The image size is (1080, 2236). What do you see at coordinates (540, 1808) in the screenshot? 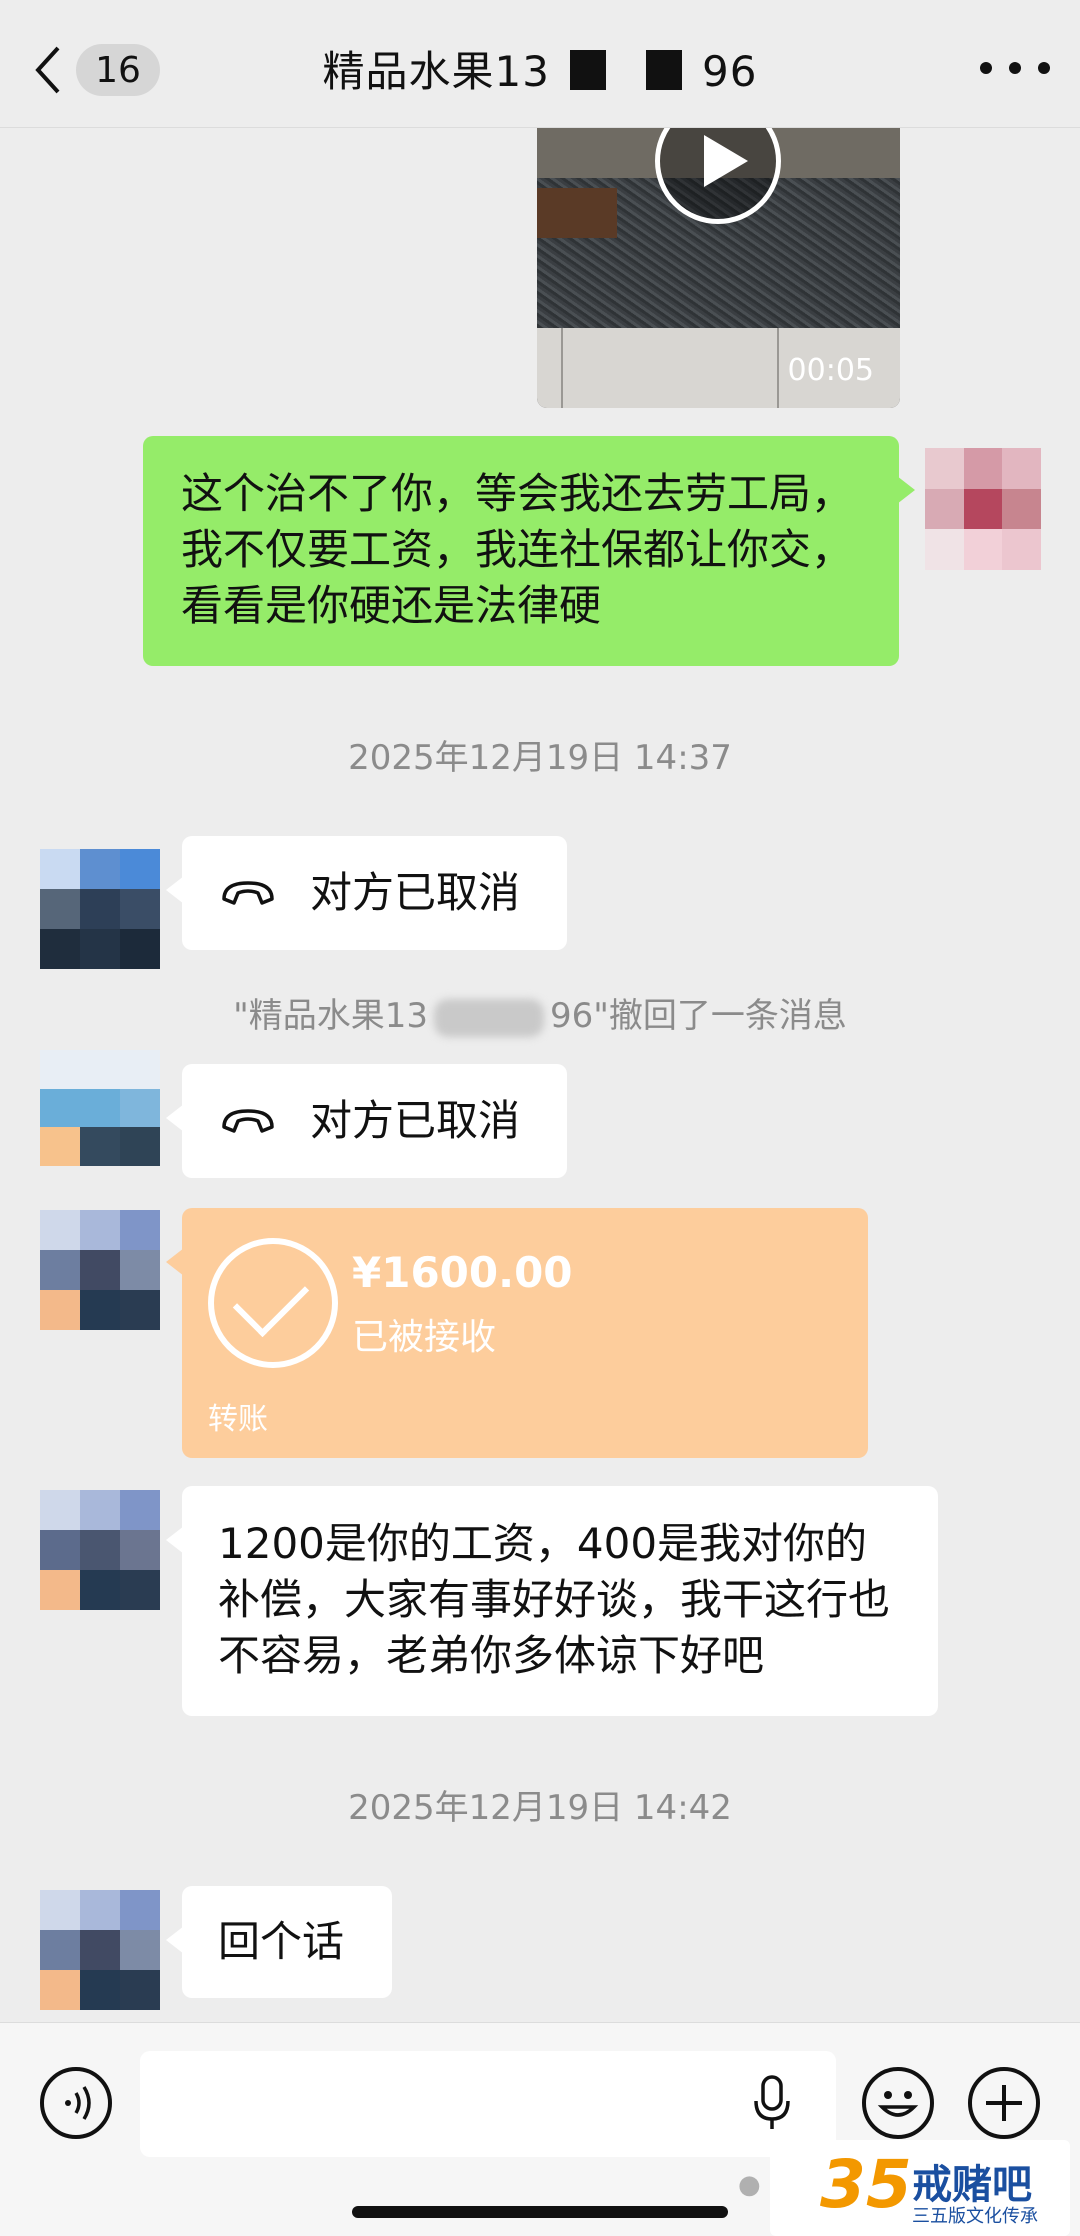
I see `timestamp: 2025年12月19日 14:42` at bounding box center [540, 1808].